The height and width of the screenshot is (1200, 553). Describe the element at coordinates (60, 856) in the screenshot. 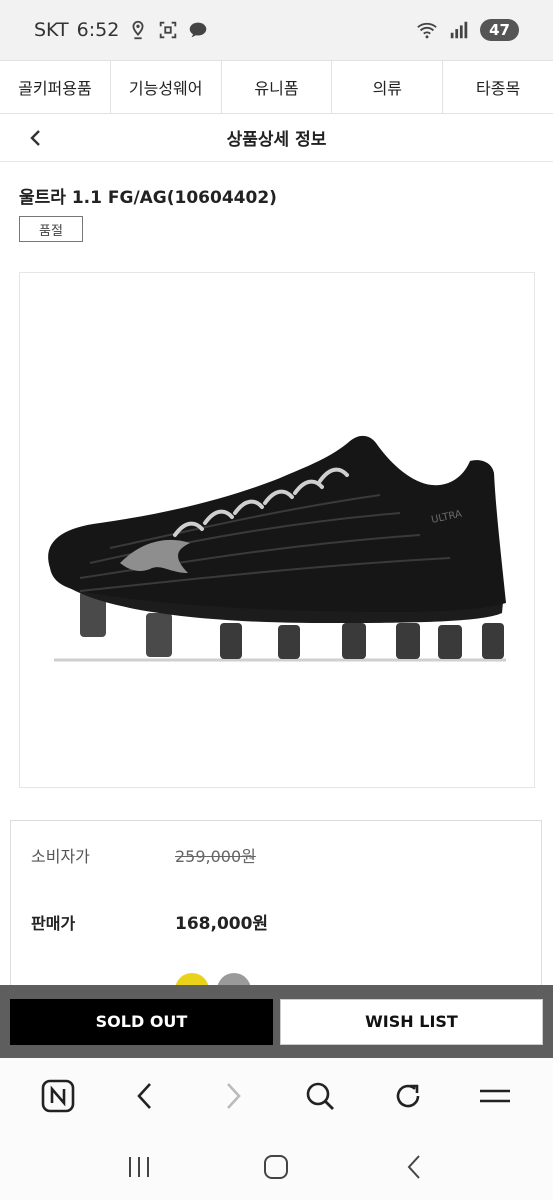

I see `consumer-price-label: 소비자가` at that location.